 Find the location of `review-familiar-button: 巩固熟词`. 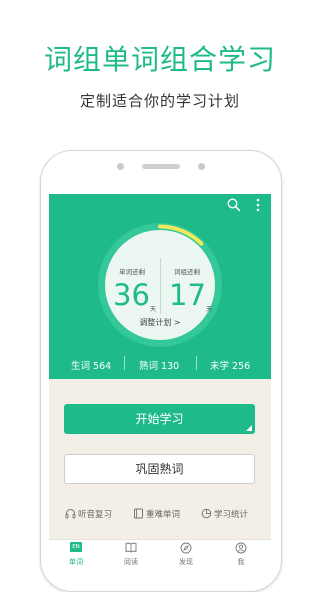

review-familiar-button: 巩固熟词 is located at coordinates (159, 469).